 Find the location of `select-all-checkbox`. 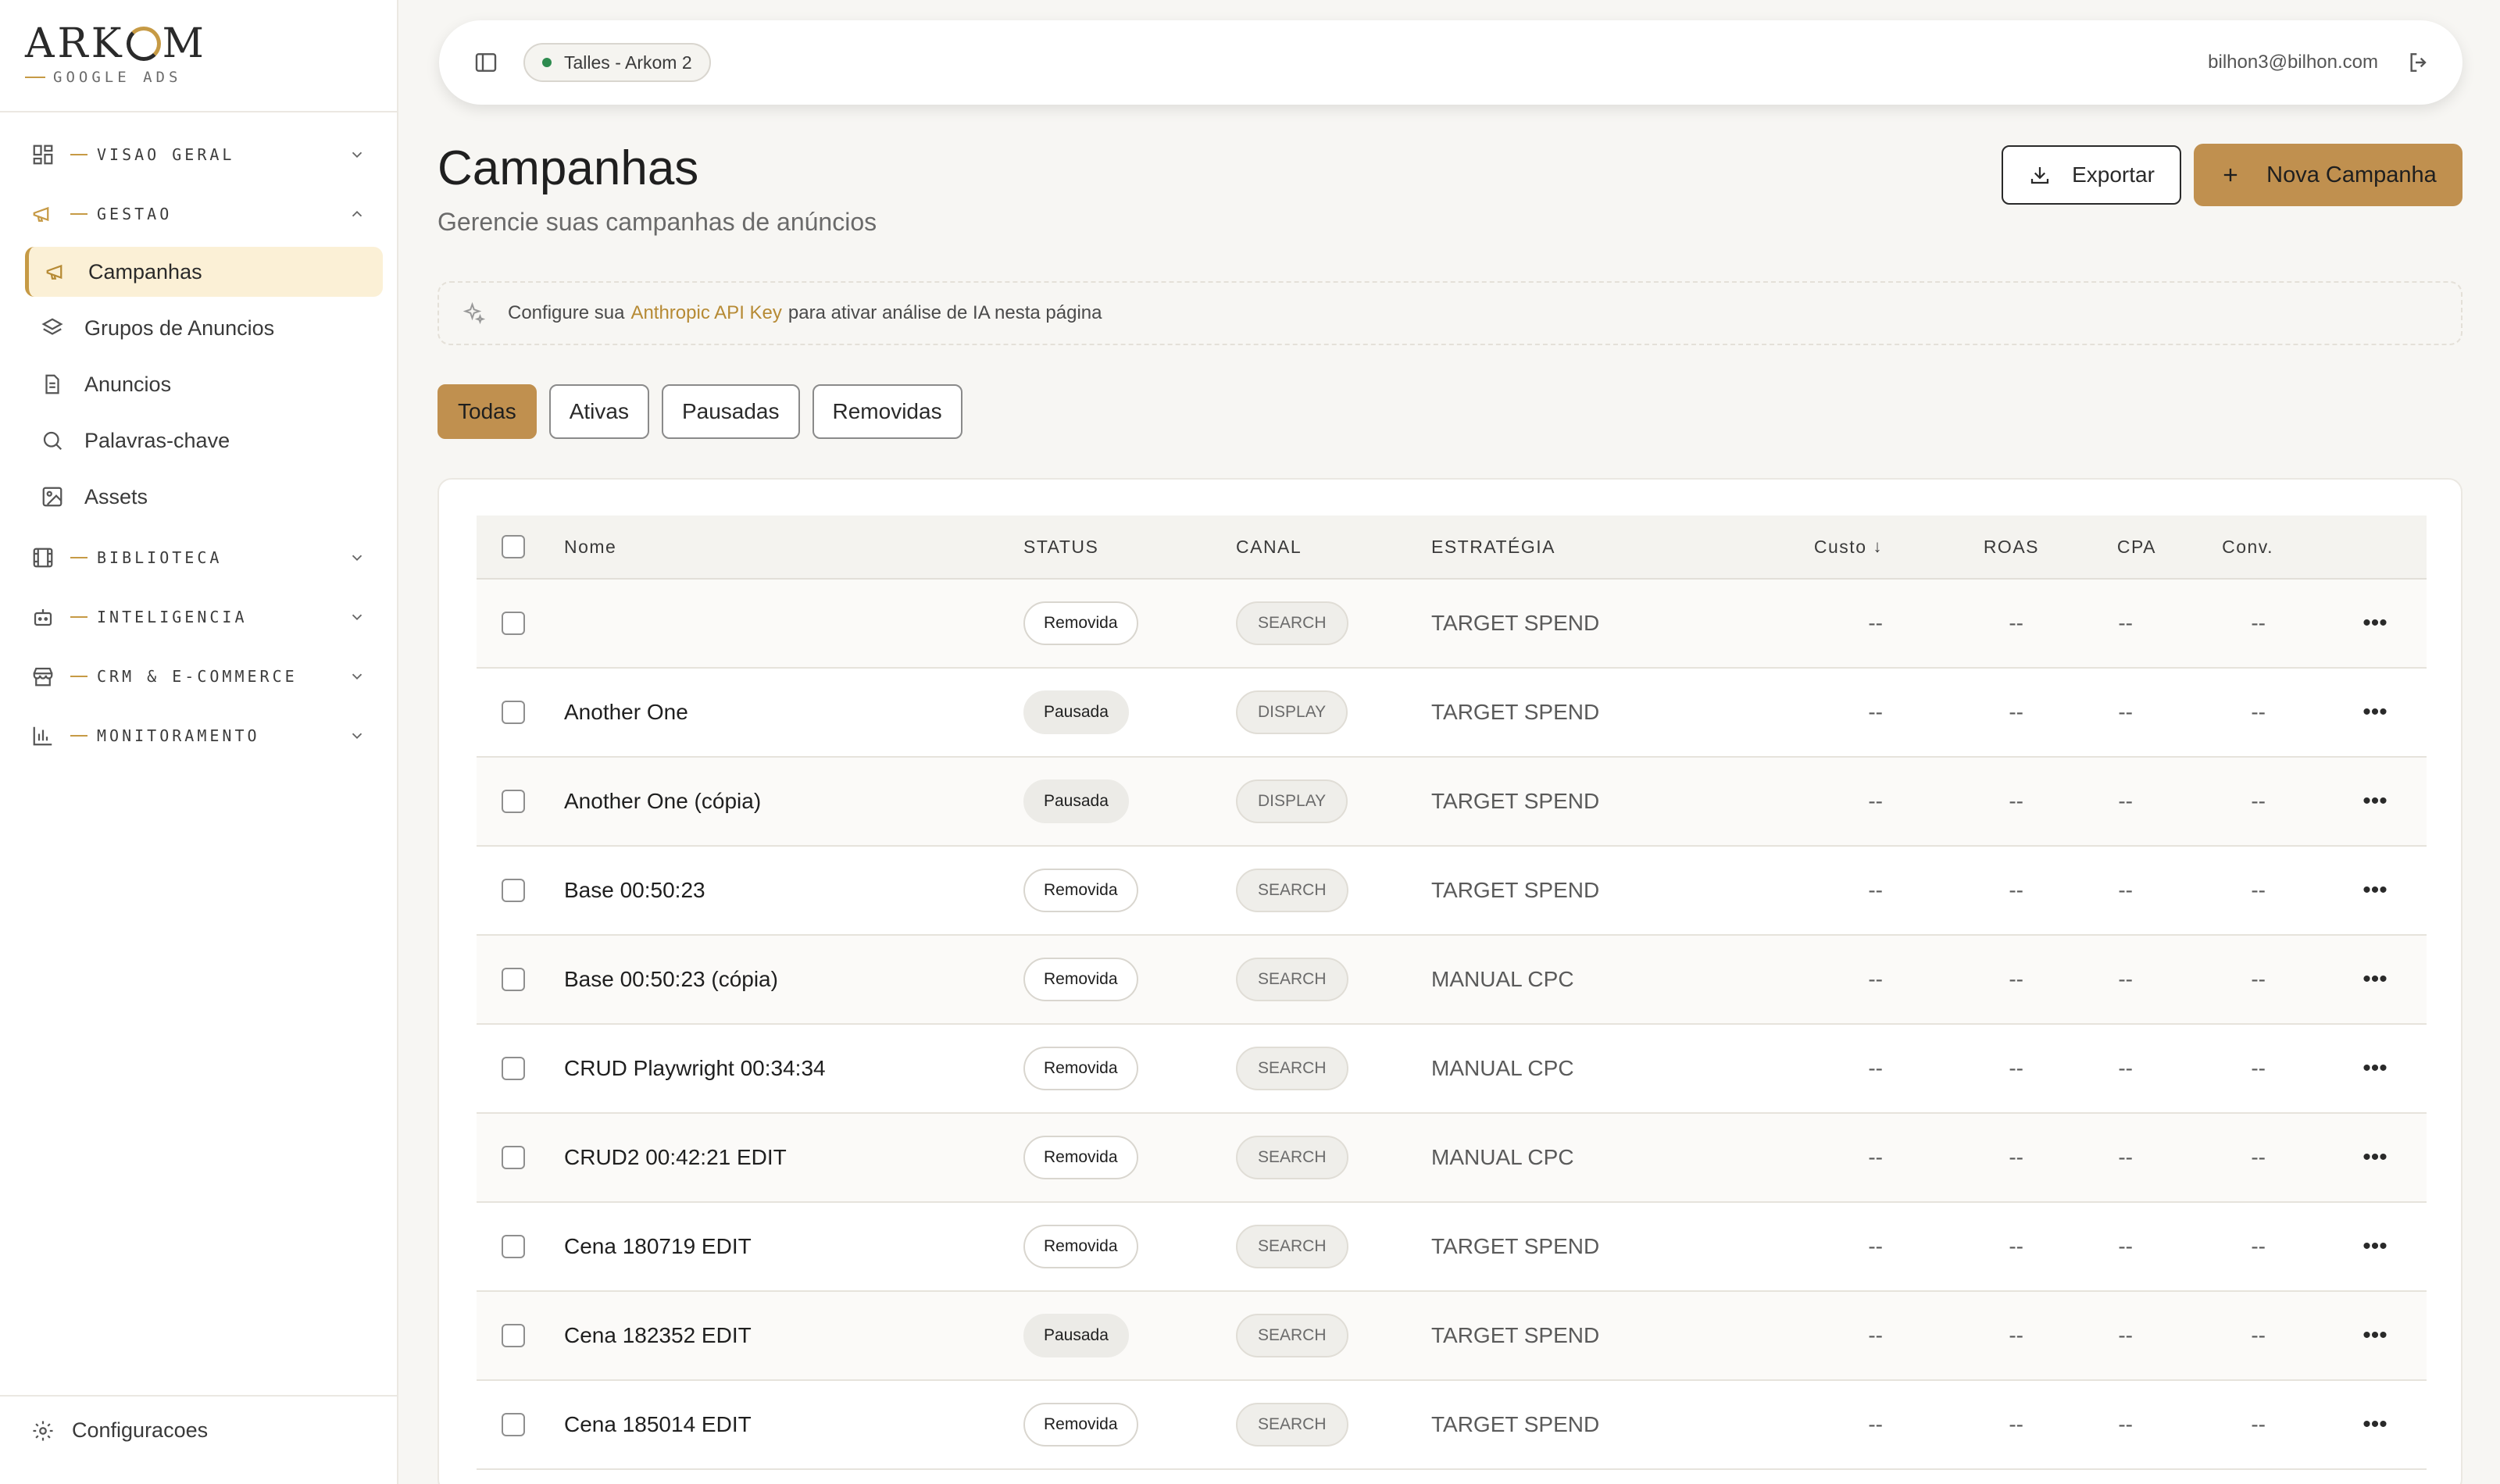

select-all-checkbox is located at coordinates (513, 546).